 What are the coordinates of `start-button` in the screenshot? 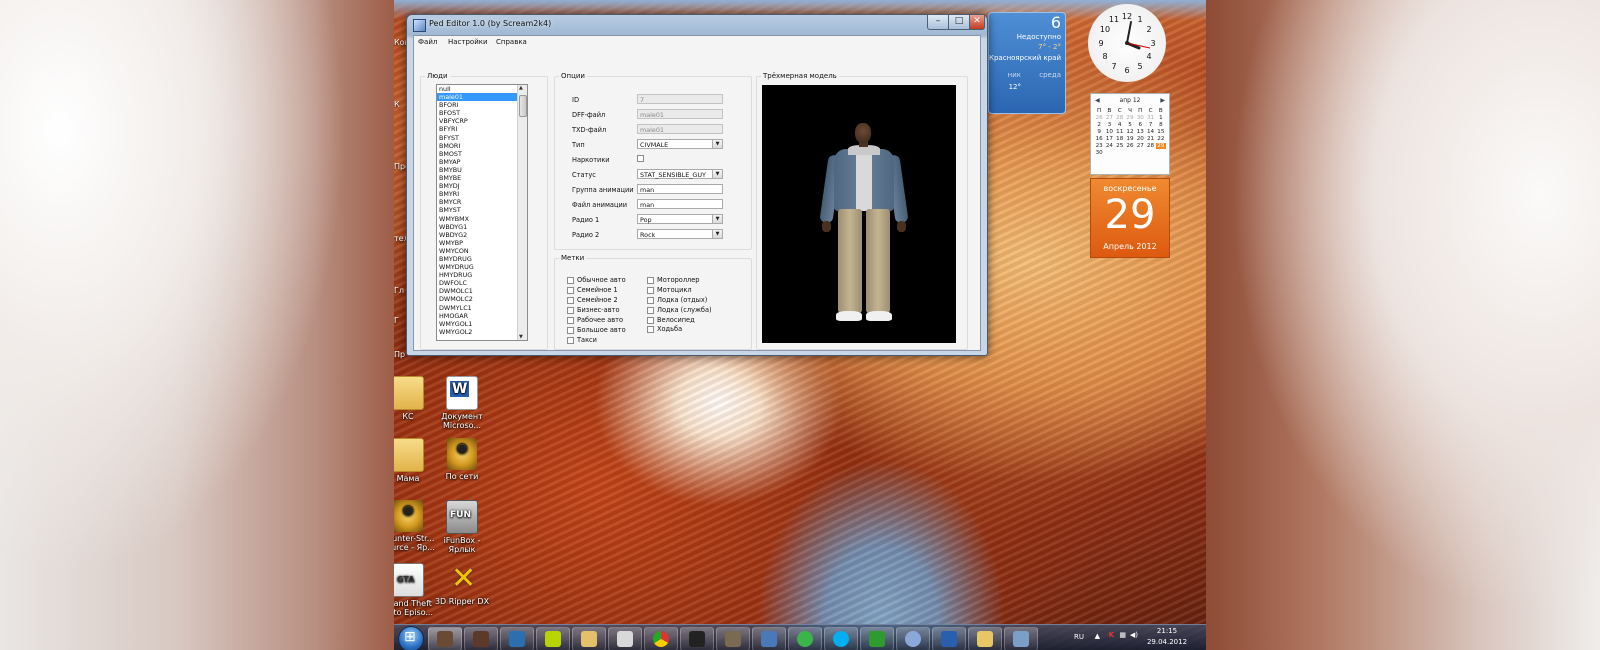 It's located at (411, 638).